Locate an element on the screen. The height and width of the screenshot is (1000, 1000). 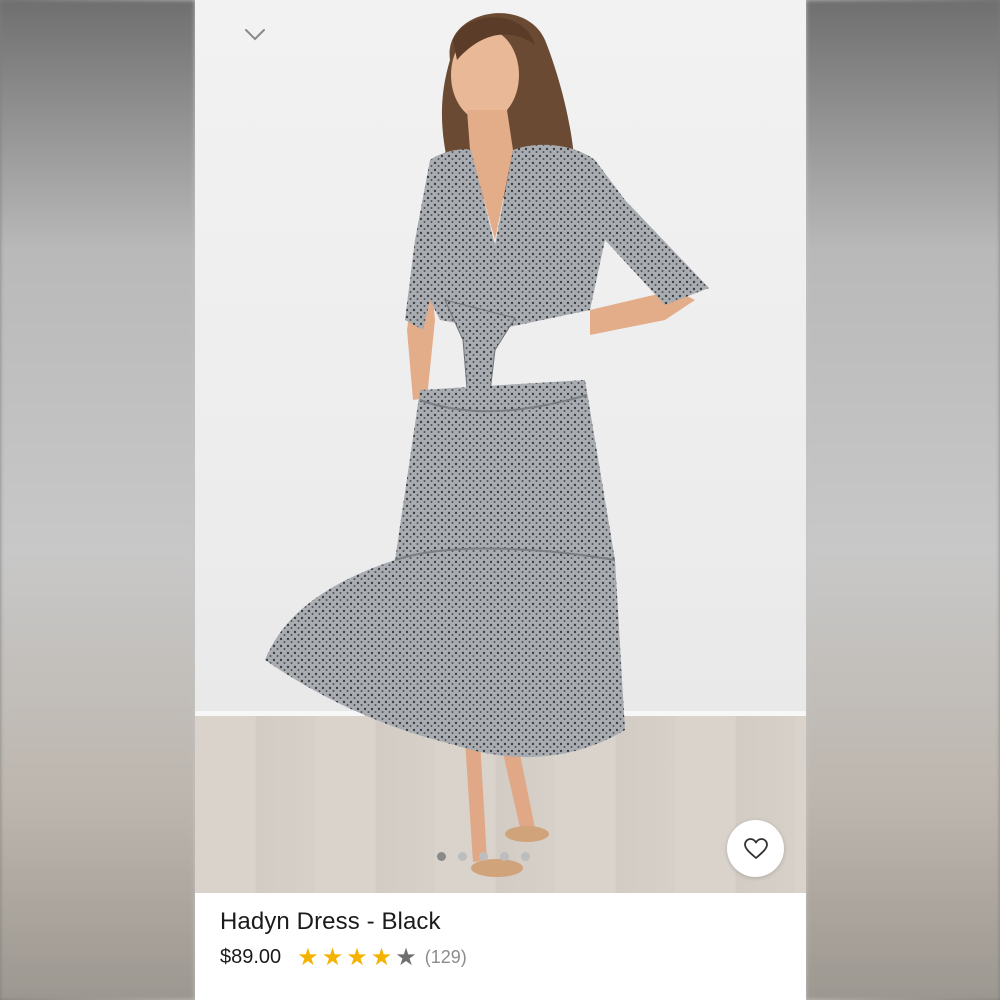
chevron-down-icon is located at coordinates (255, 35).